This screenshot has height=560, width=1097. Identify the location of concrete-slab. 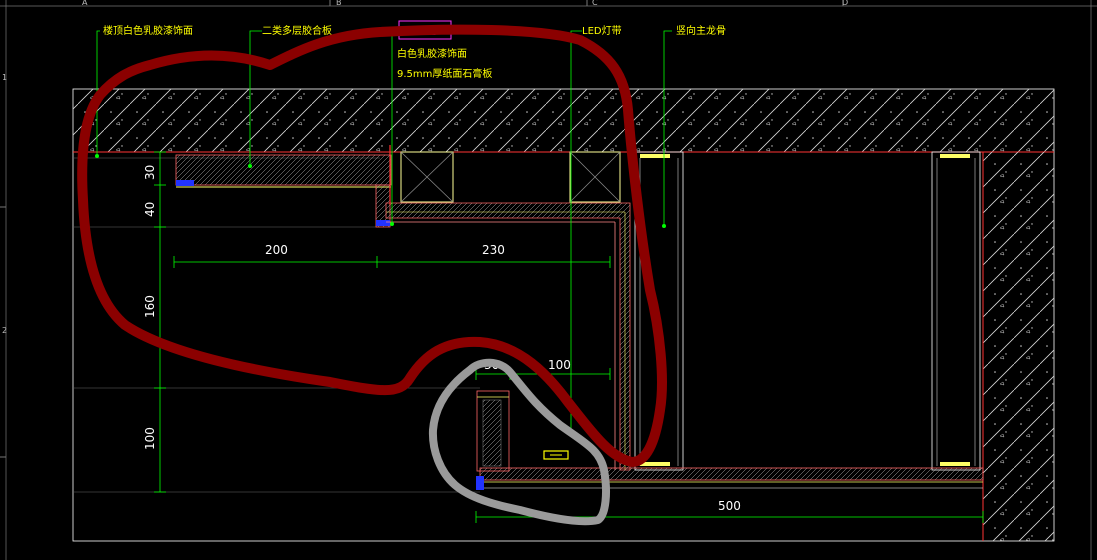
(563, 120).